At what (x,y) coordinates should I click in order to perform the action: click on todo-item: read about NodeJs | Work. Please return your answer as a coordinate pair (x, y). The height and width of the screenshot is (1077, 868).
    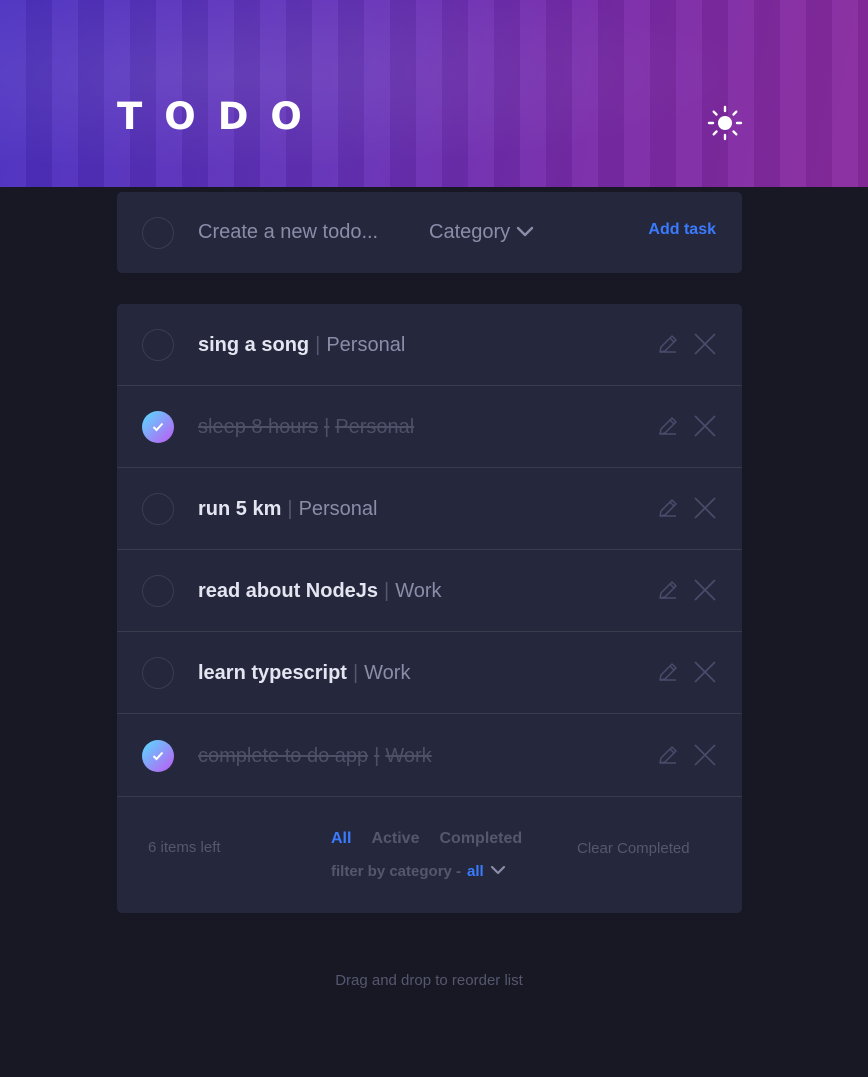
    Looking at the image, I should click on (429, 591).